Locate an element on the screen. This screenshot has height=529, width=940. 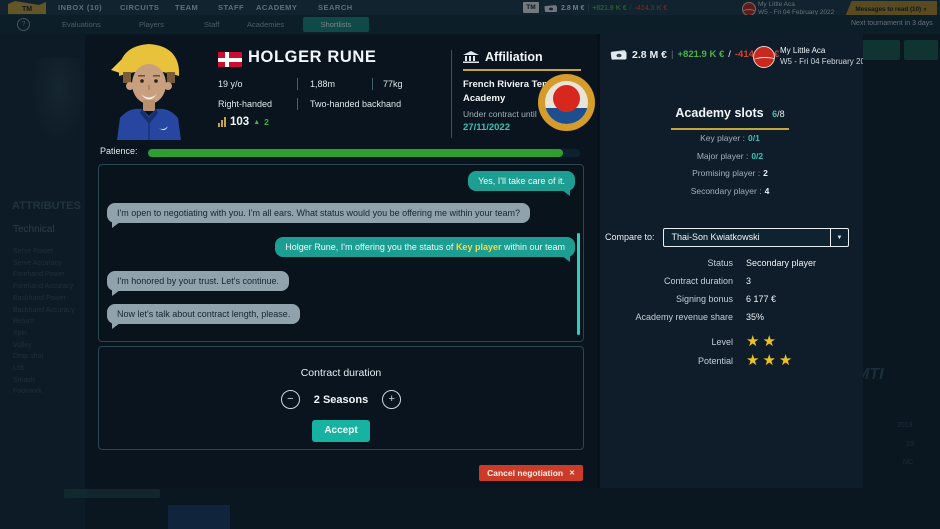
contract-duration-label: Contract duration is located at coordinates (341, 373).